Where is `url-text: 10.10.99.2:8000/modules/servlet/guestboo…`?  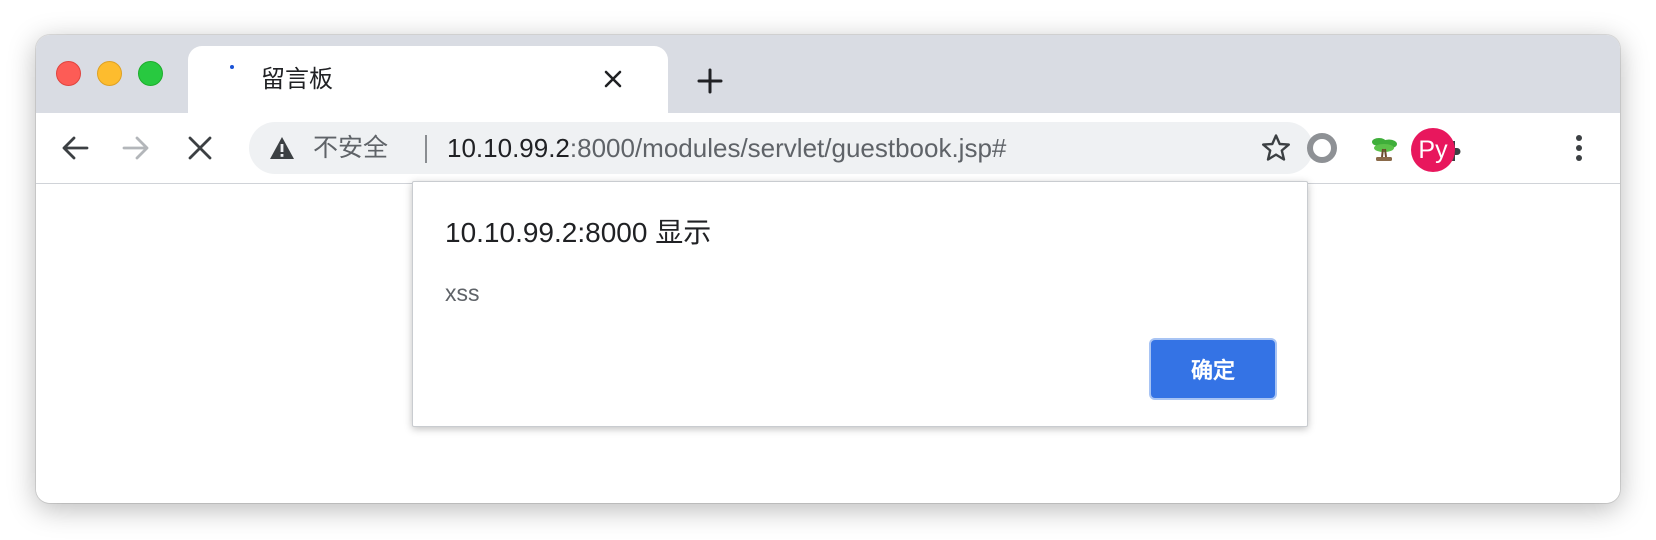
url-text: 10.10.99.2:8000/modules/servlet/guestboo… is located at coordinates (726, 148).